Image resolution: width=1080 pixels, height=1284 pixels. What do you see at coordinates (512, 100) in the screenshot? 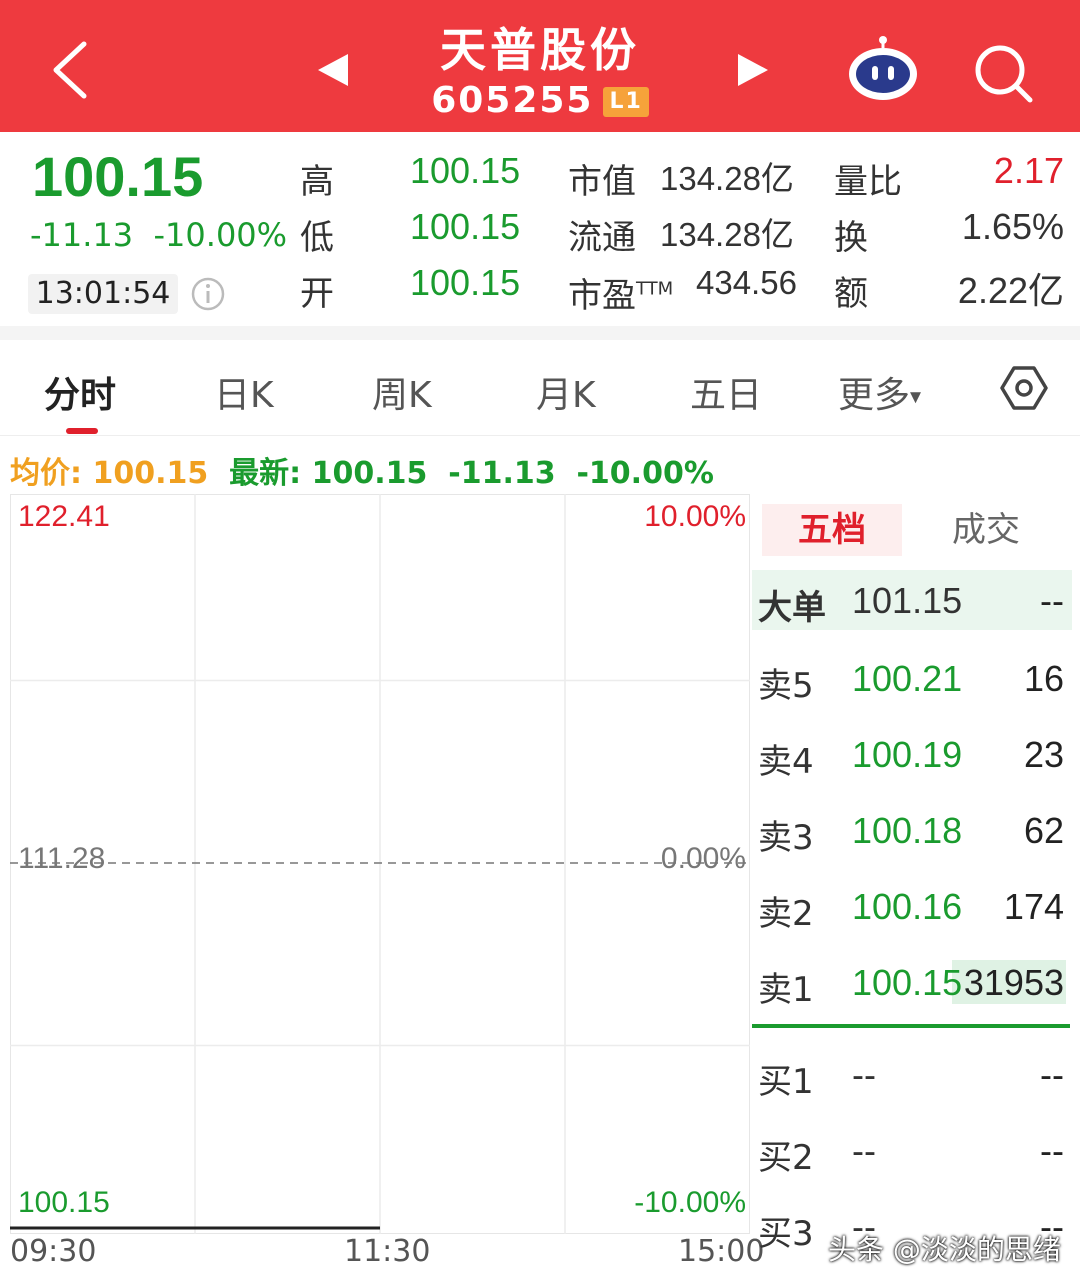
I see `stock-code: 605255` at bounding box center [512, 100].